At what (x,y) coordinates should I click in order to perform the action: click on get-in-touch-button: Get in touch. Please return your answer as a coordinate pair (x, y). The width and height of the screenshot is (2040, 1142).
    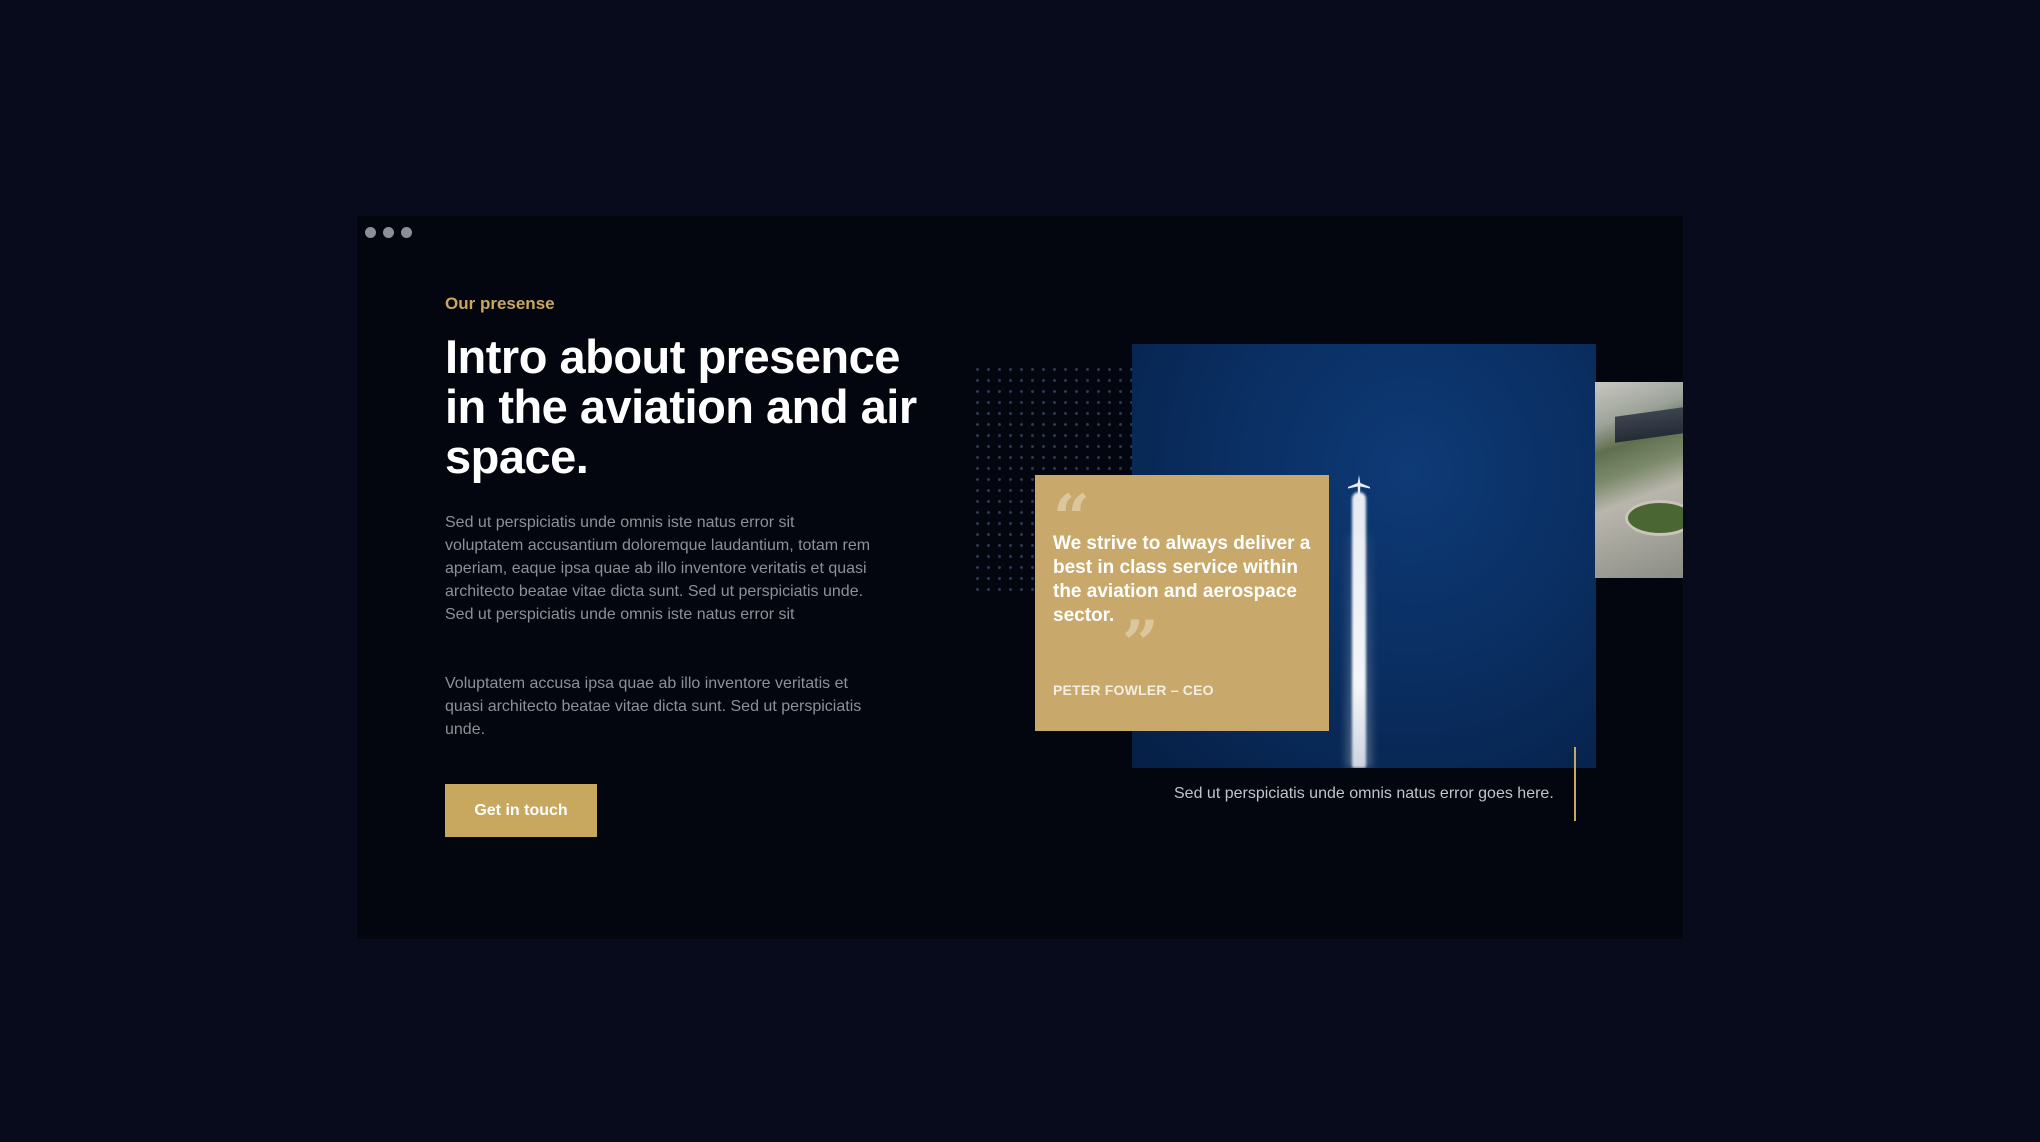
    Looking at the image, I should click on (521, 810).